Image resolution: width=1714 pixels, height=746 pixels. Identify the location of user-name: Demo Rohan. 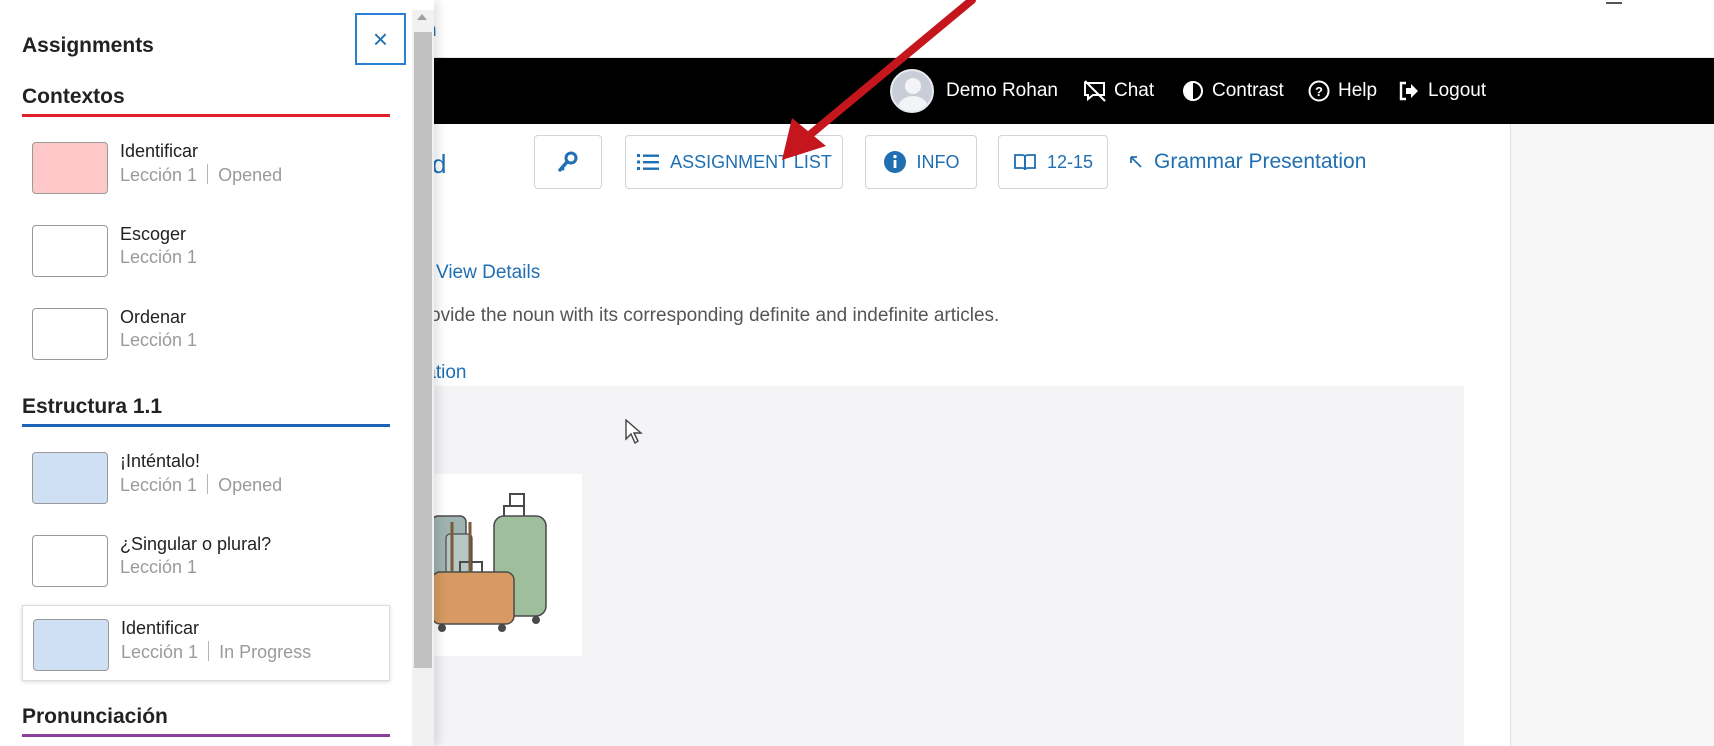
(1002, 90).